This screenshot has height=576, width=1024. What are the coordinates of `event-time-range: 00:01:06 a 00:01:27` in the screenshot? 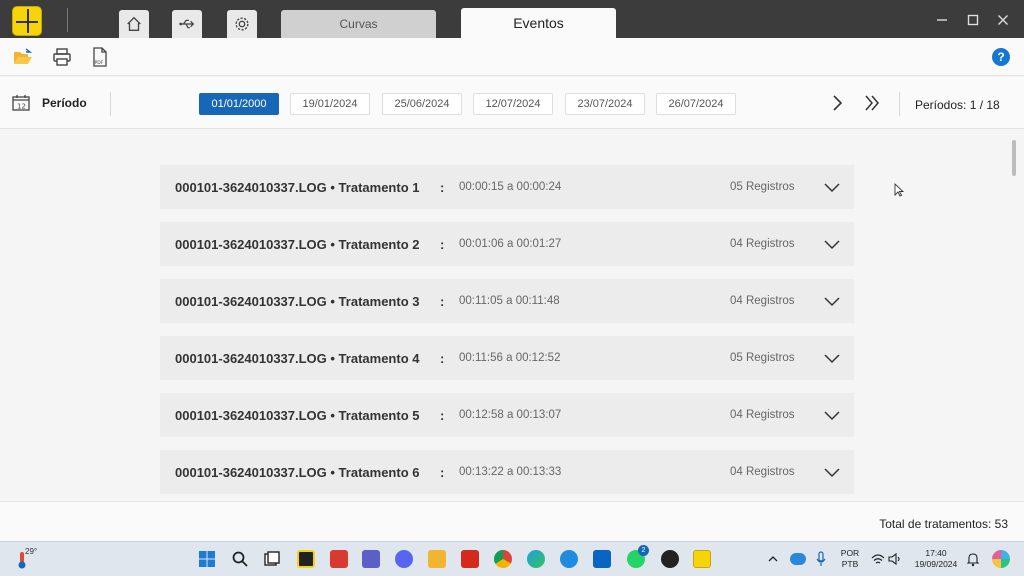 It's located at (510, 244).